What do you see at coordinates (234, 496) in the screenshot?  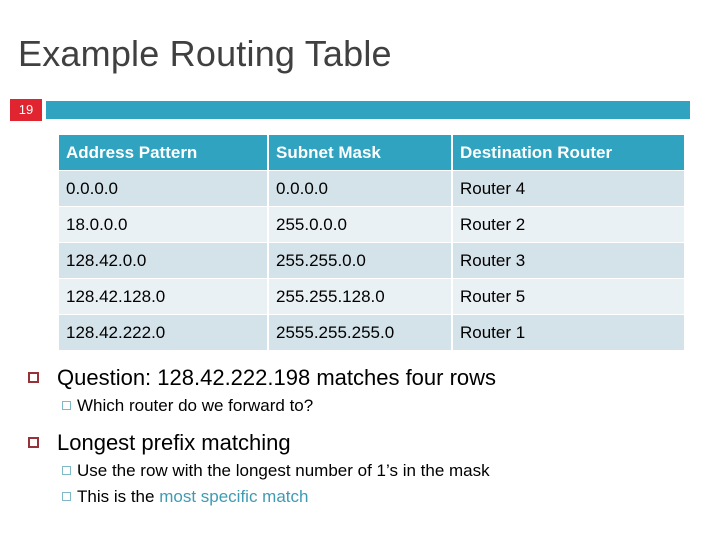 I see `most-specific-match-highlight: most specific match` at bounding box center [234, 496].